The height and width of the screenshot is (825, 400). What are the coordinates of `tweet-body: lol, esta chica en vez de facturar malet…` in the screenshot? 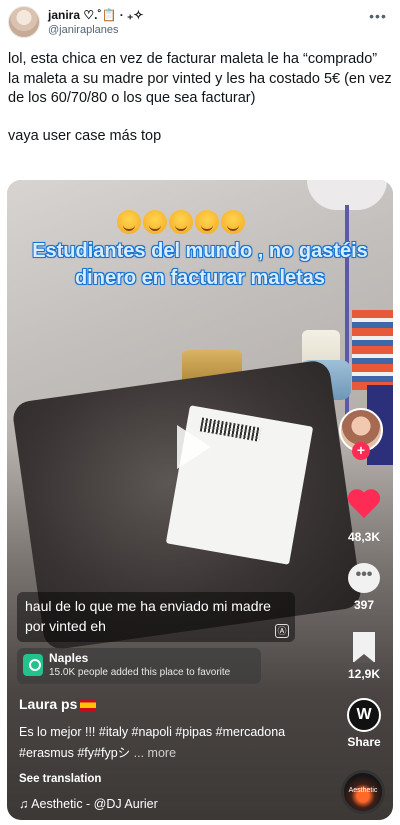 It's located at (200, 98).